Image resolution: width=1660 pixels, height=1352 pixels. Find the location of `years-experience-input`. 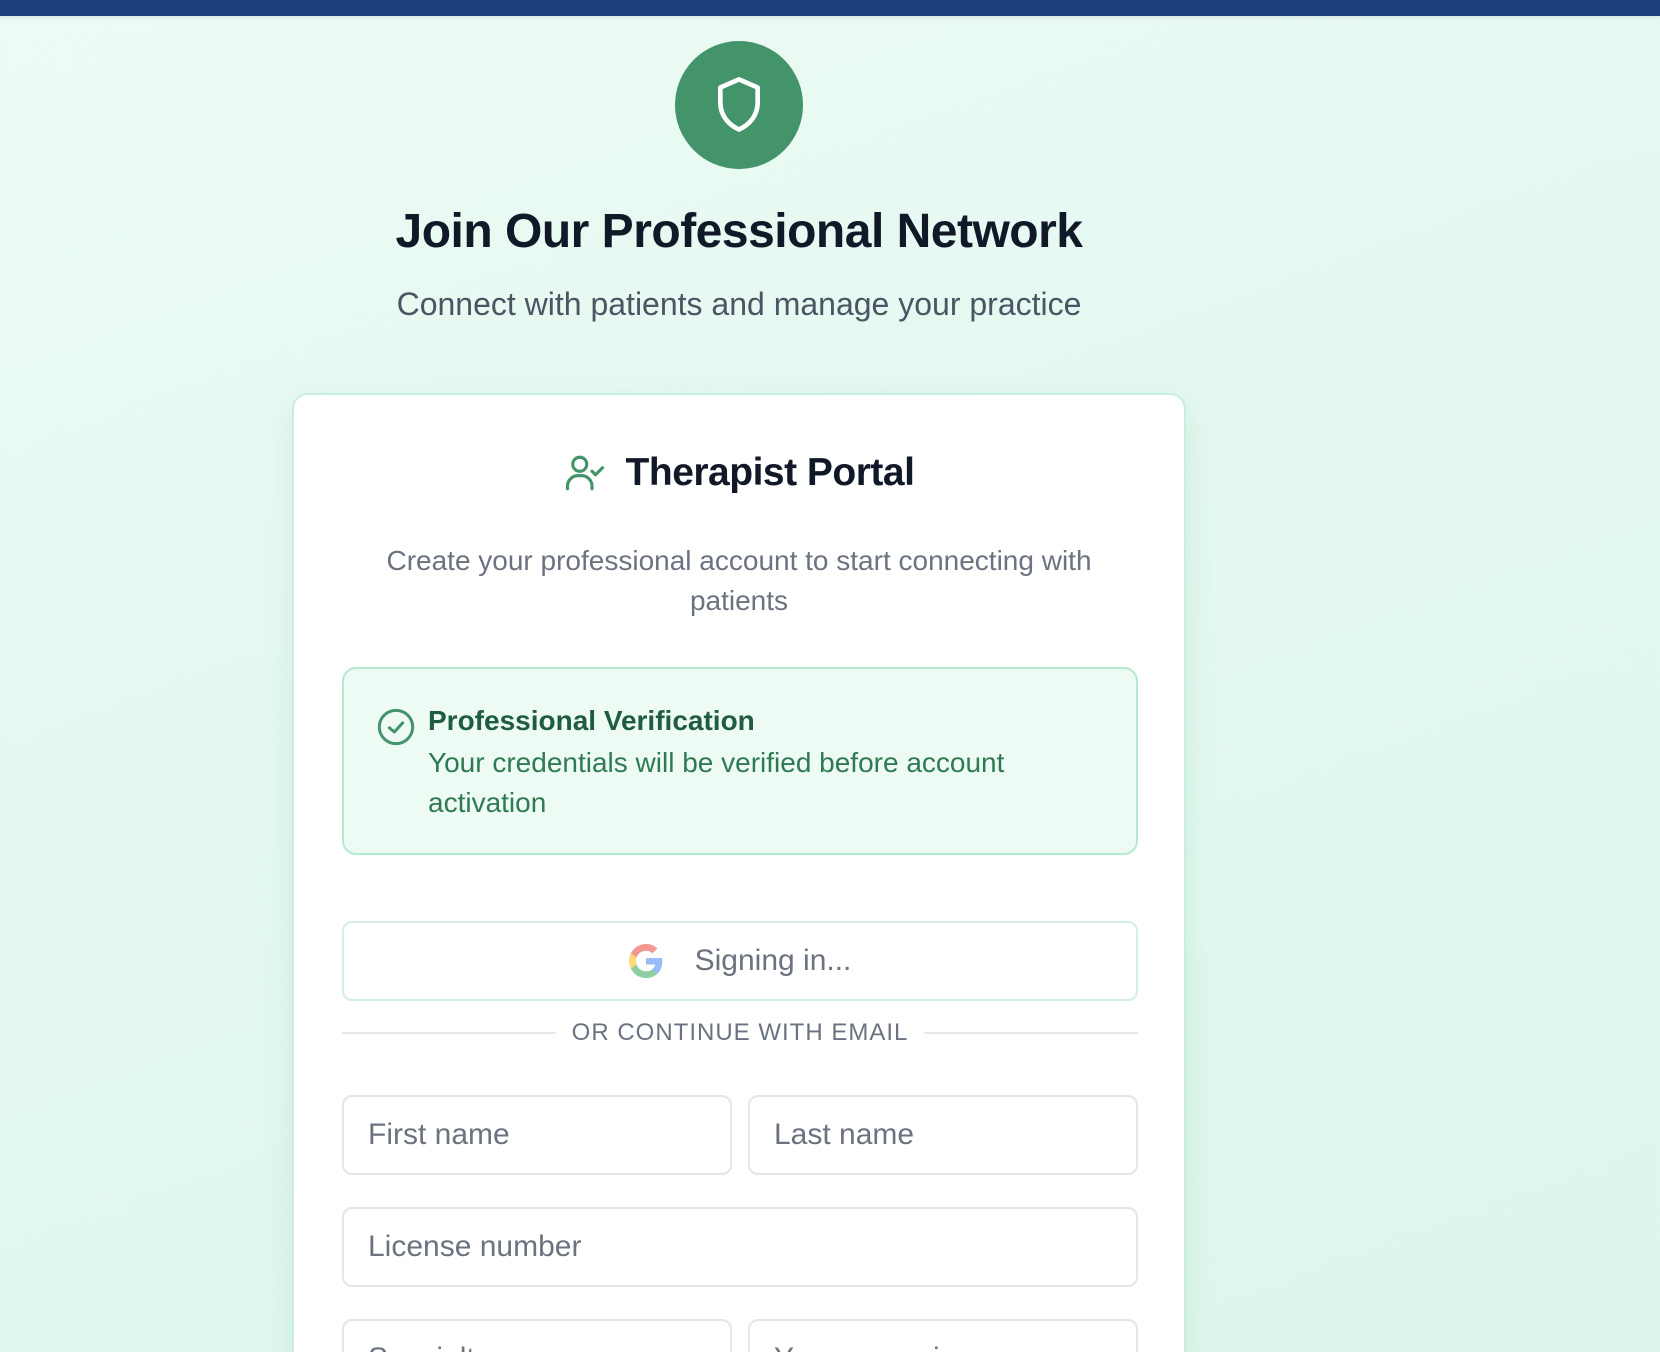

years-experience-input is located at coordinates (943, 1335).